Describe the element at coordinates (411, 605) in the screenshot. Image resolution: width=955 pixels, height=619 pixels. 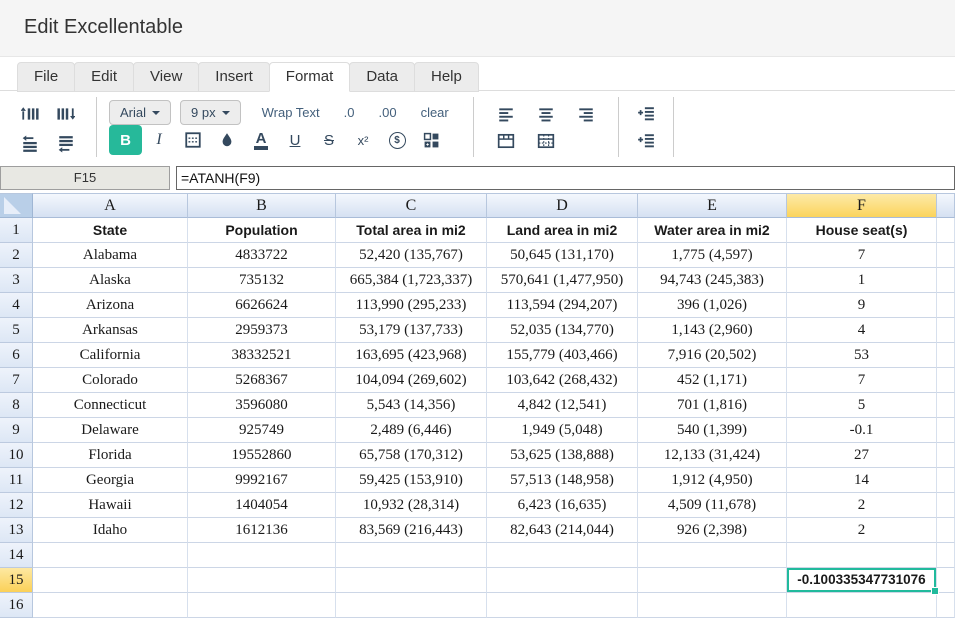
I see `cell-C16` at that location.